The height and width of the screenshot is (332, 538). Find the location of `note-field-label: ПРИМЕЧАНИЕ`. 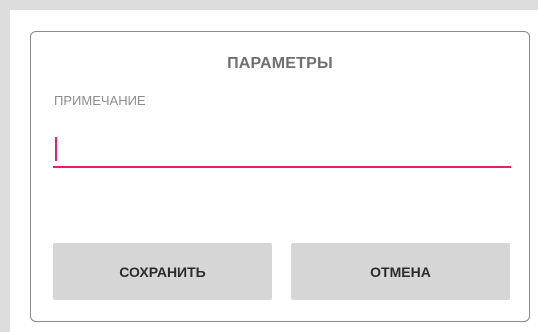

note-field-label: ПРИМЕЧАНИЕ is located at coordinates (100, 100).